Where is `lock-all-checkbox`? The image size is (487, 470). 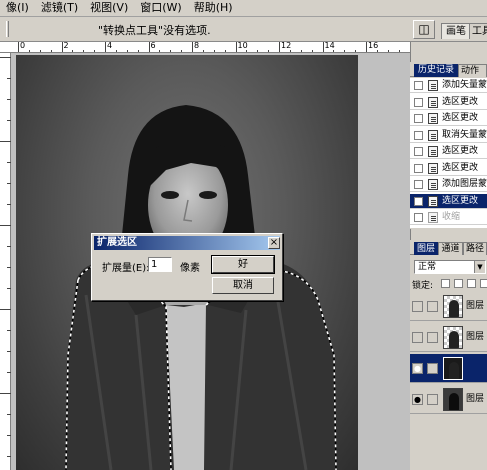
lock-all-checkbox is located at coordinates (483, 283).